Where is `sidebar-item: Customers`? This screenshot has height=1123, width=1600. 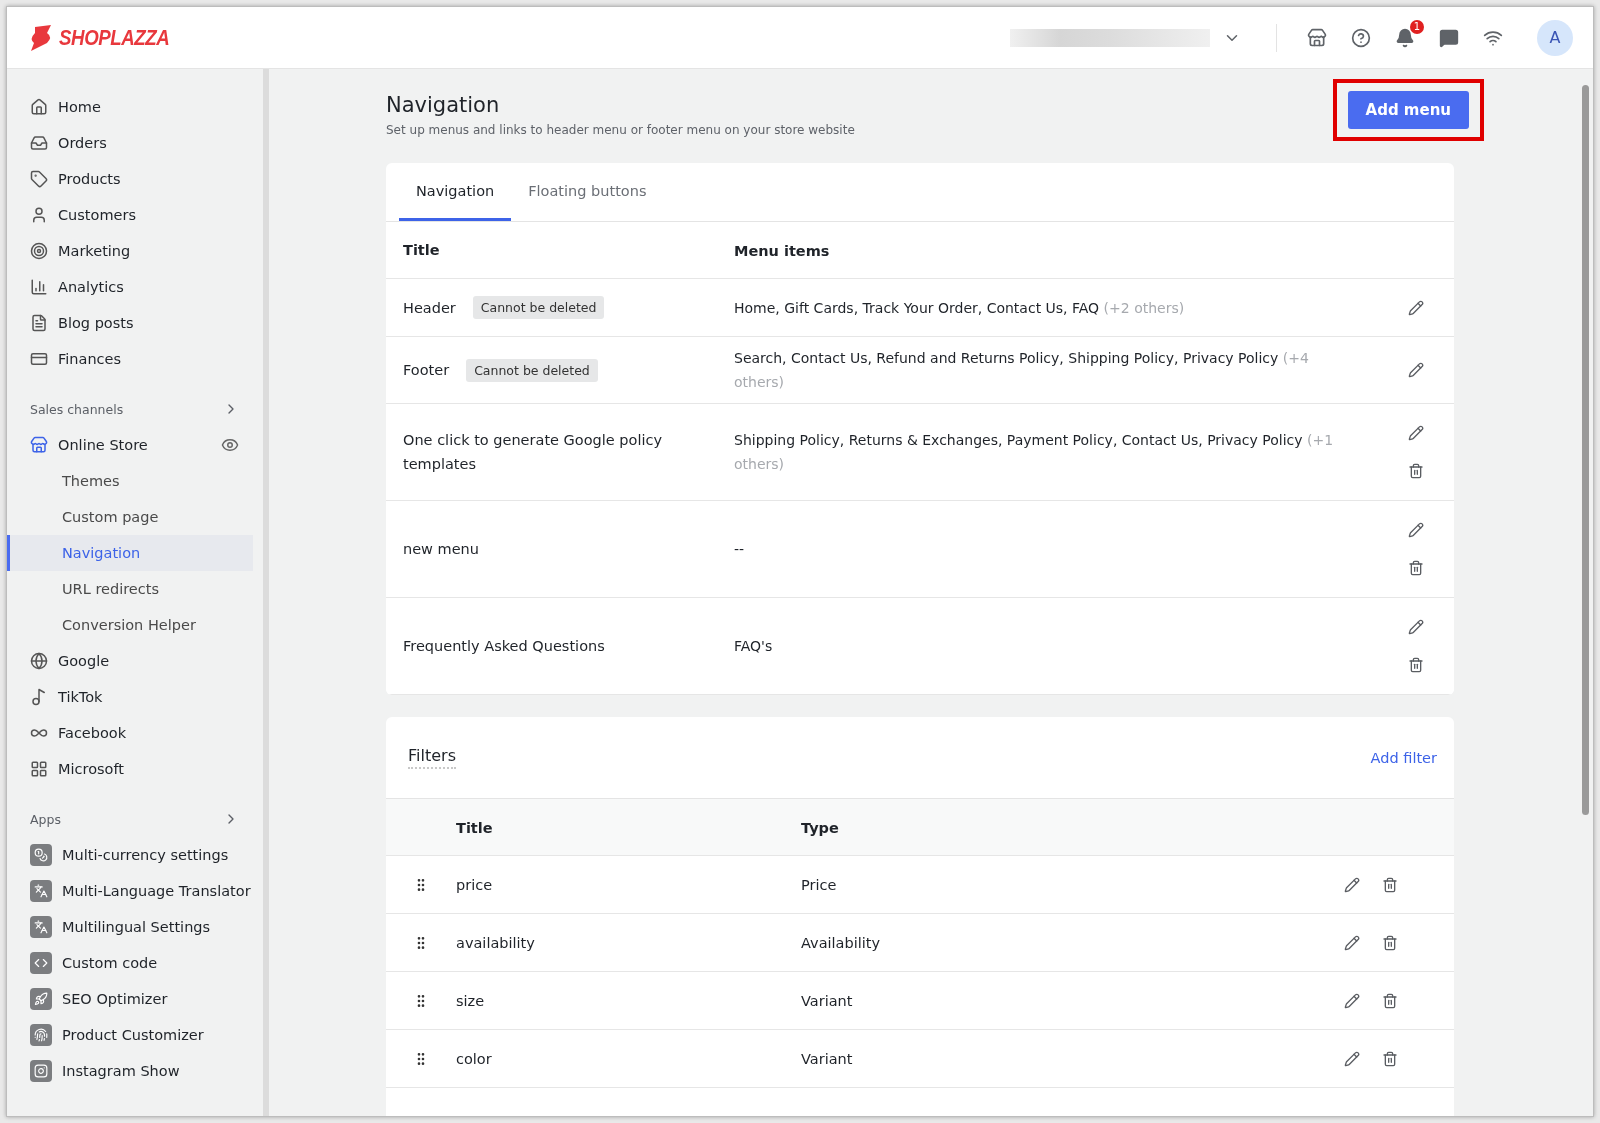 sidebar-item: Customers is located at coordinates (130, 215).